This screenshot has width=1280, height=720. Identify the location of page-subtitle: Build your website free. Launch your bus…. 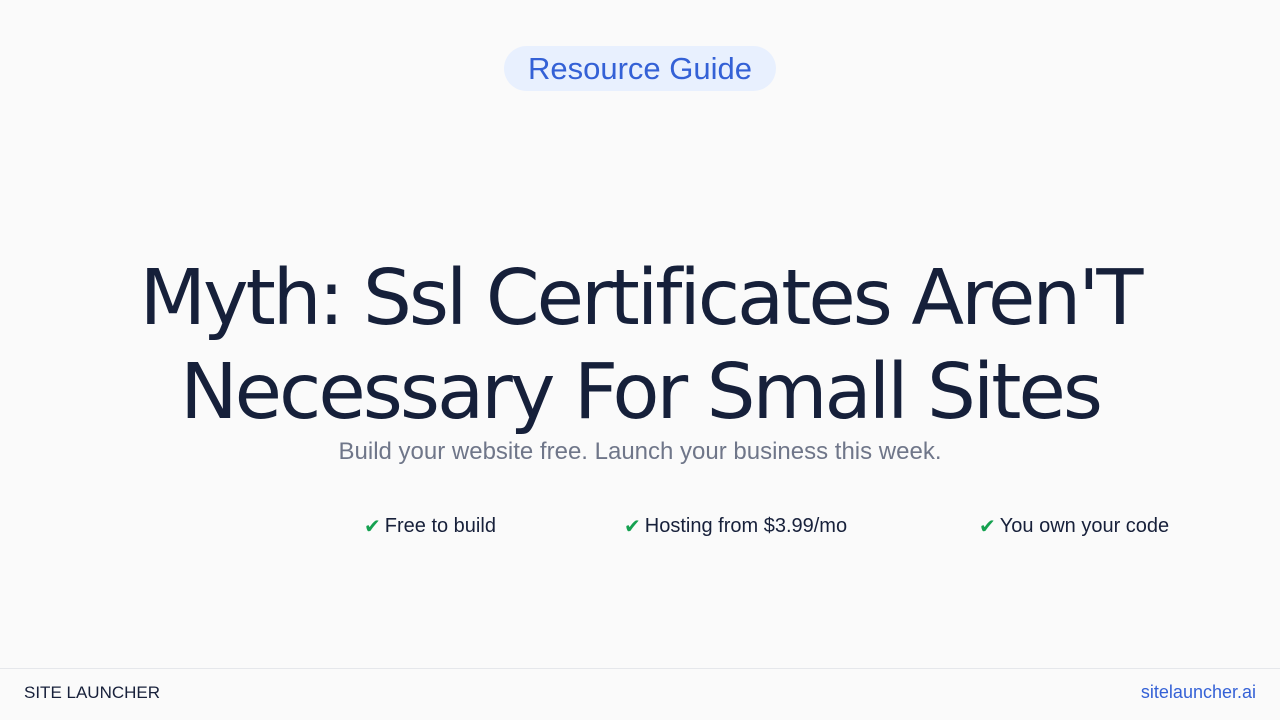
(640, 451).